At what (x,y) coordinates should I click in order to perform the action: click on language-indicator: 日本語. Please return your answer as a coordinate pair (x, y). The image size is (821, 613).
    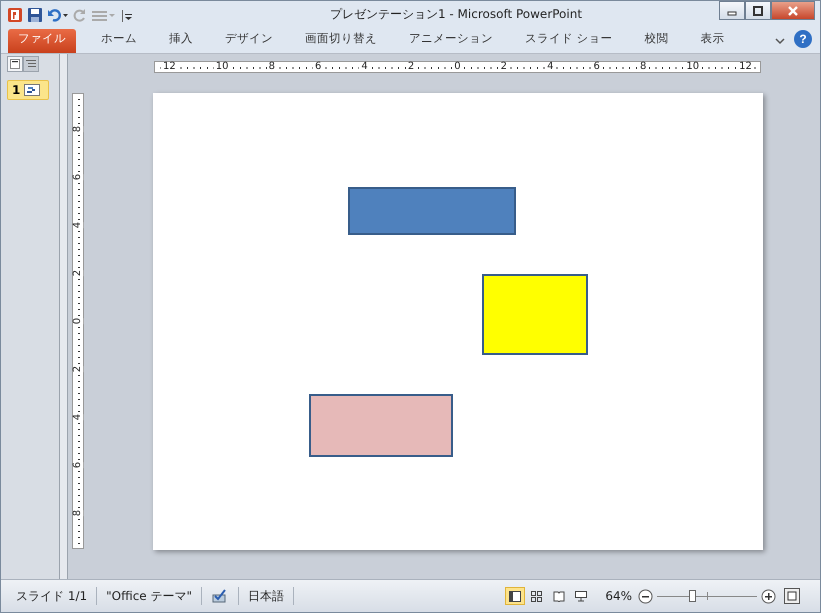
    Looking at the image, I should click on (266, 596).